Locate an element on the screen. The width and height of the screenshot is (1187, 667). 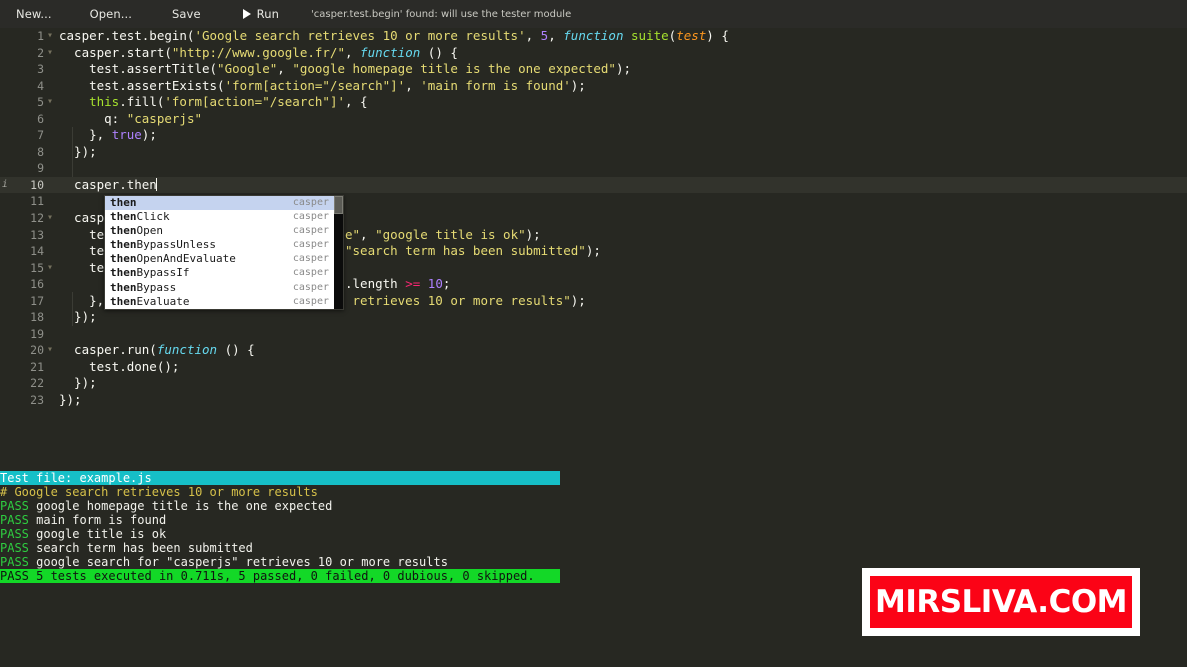
autocomplete-item: thenClick casper is located at coordinates (224, 217).